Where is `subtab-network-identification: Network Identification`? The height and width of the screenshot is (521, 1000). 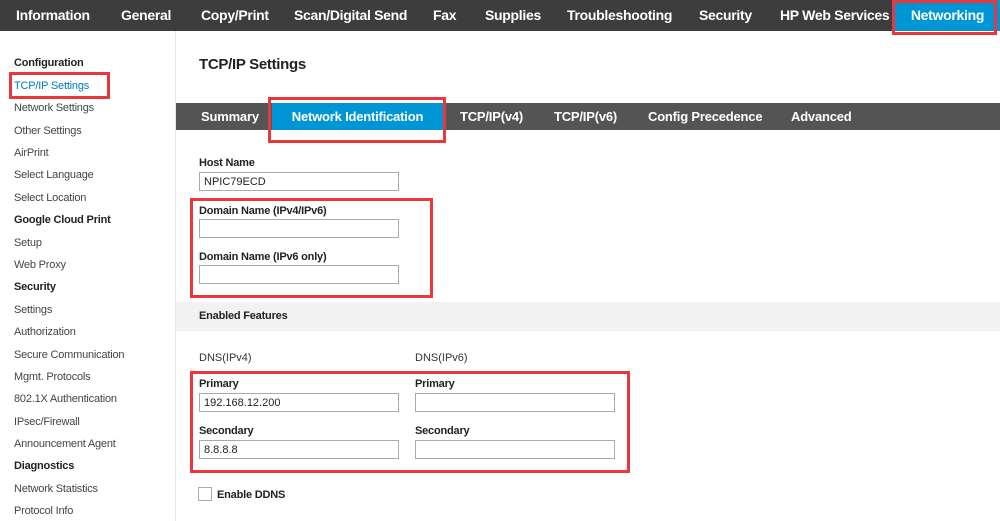
subtab-network-identification: Network Identification is located at coordinates (357, 116).